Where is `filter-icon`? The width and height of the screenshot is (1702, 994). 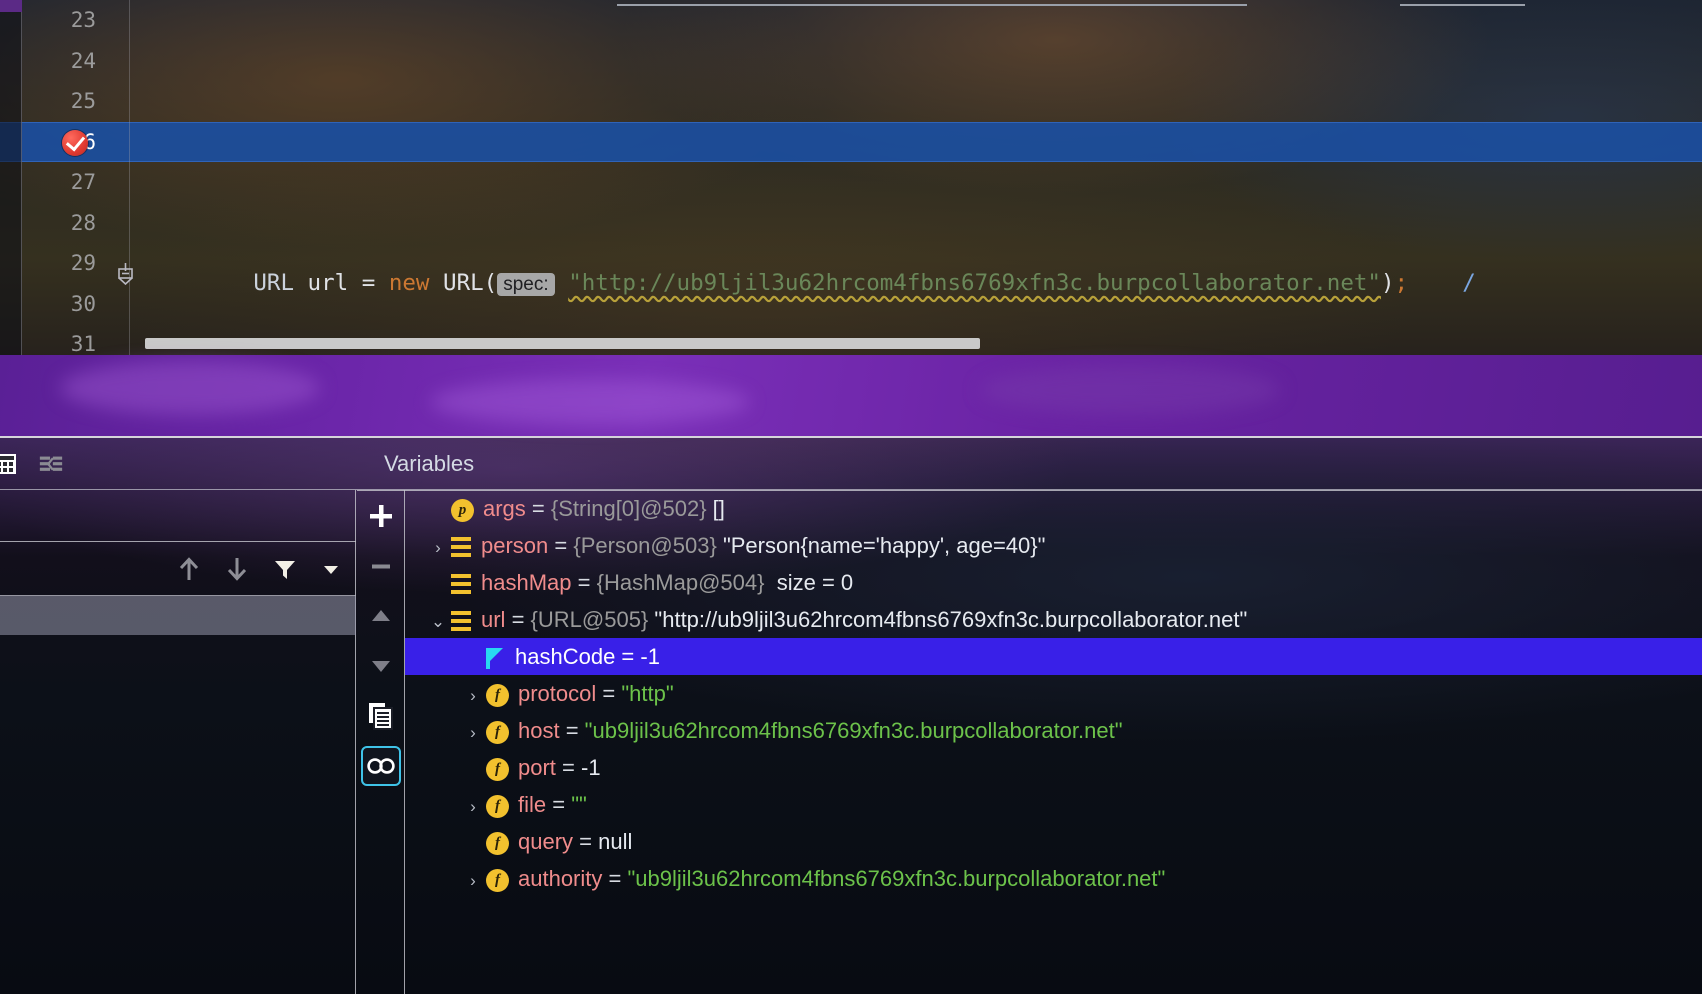 filter-icon is located at coordinates (285, 569).